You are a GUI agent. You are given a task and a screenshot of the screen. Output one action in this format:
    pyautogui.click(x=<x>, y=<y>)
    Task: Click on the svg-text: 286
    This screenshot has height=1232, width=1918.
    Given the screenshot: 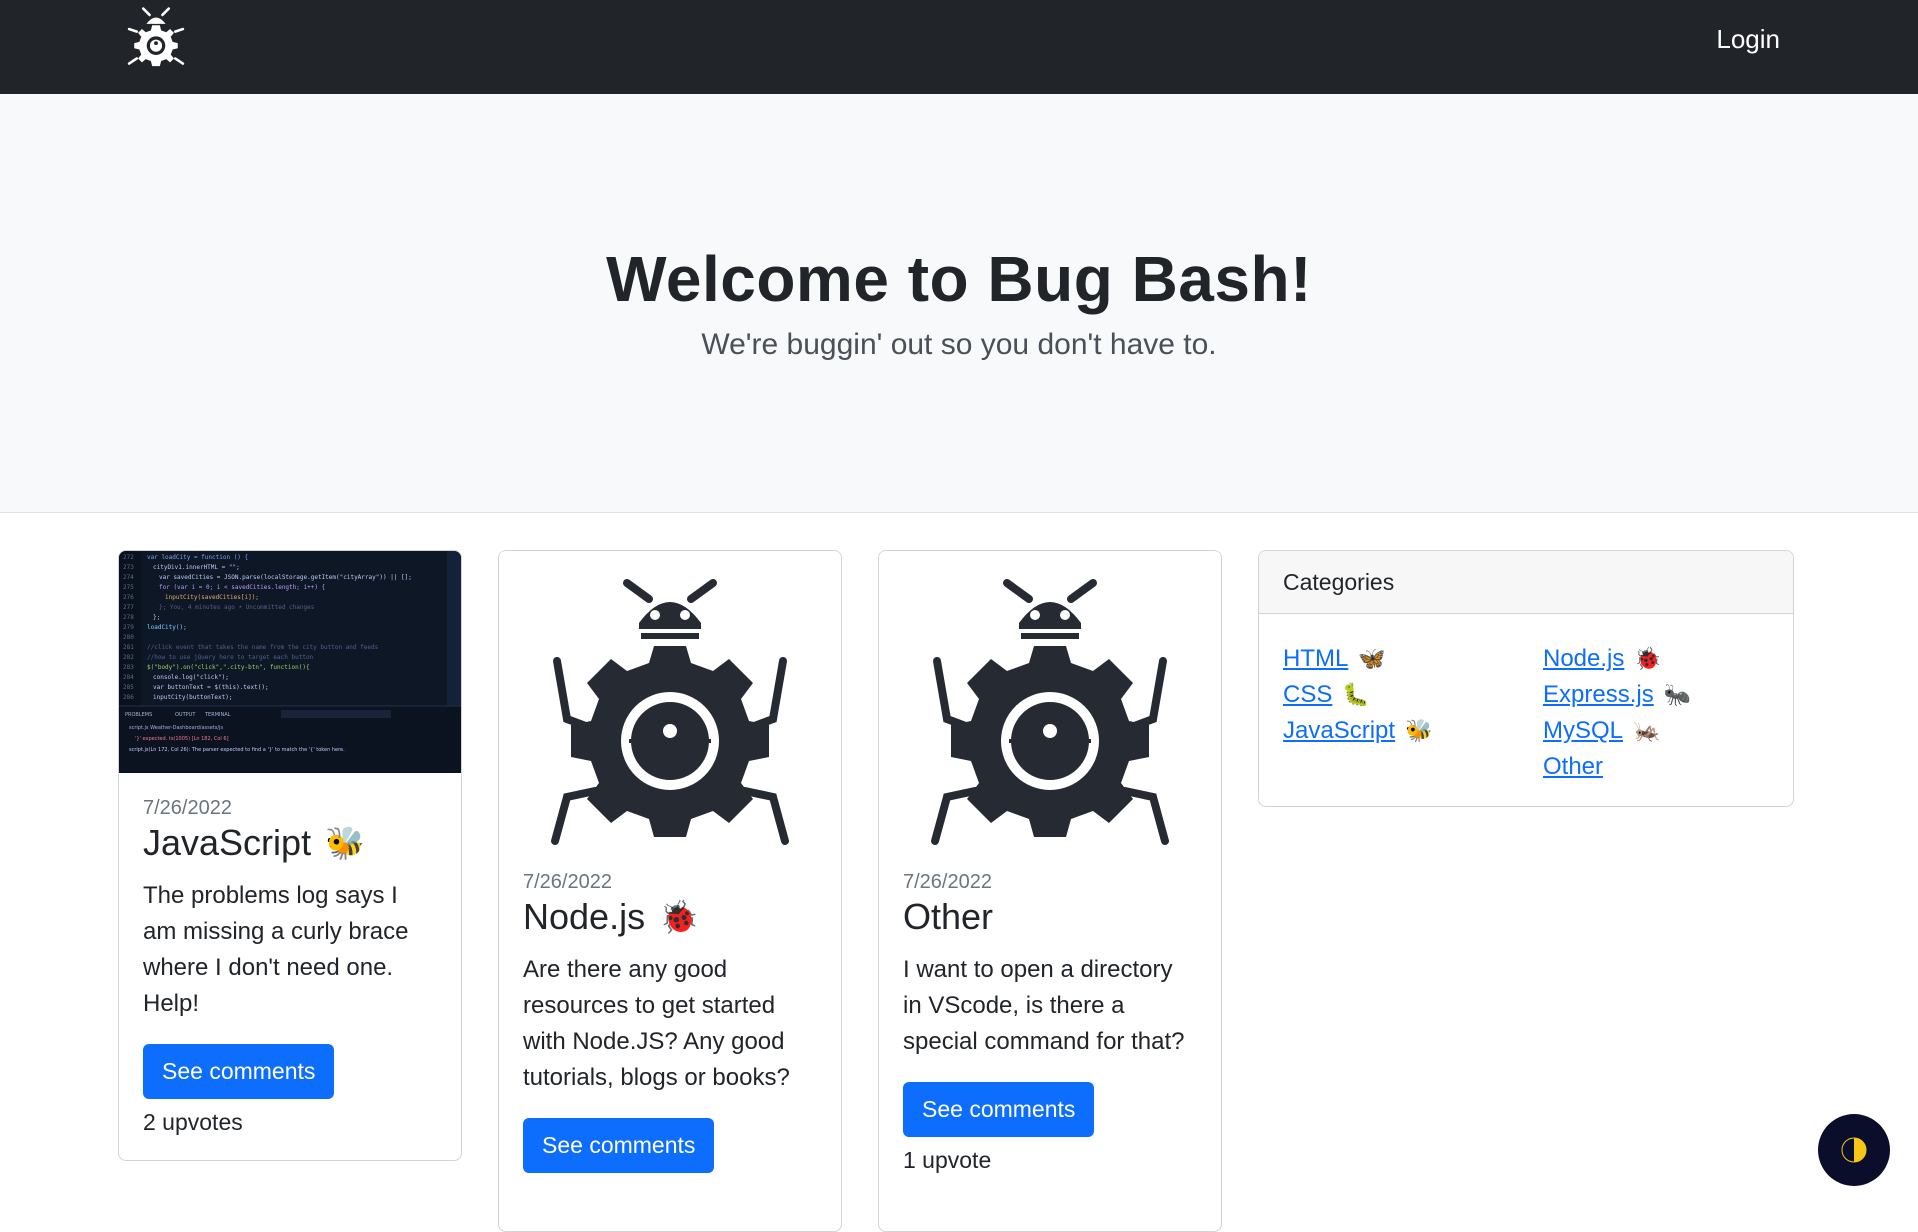 What is the action you would take?
    pyautogui.click(x=128, y=697)
    